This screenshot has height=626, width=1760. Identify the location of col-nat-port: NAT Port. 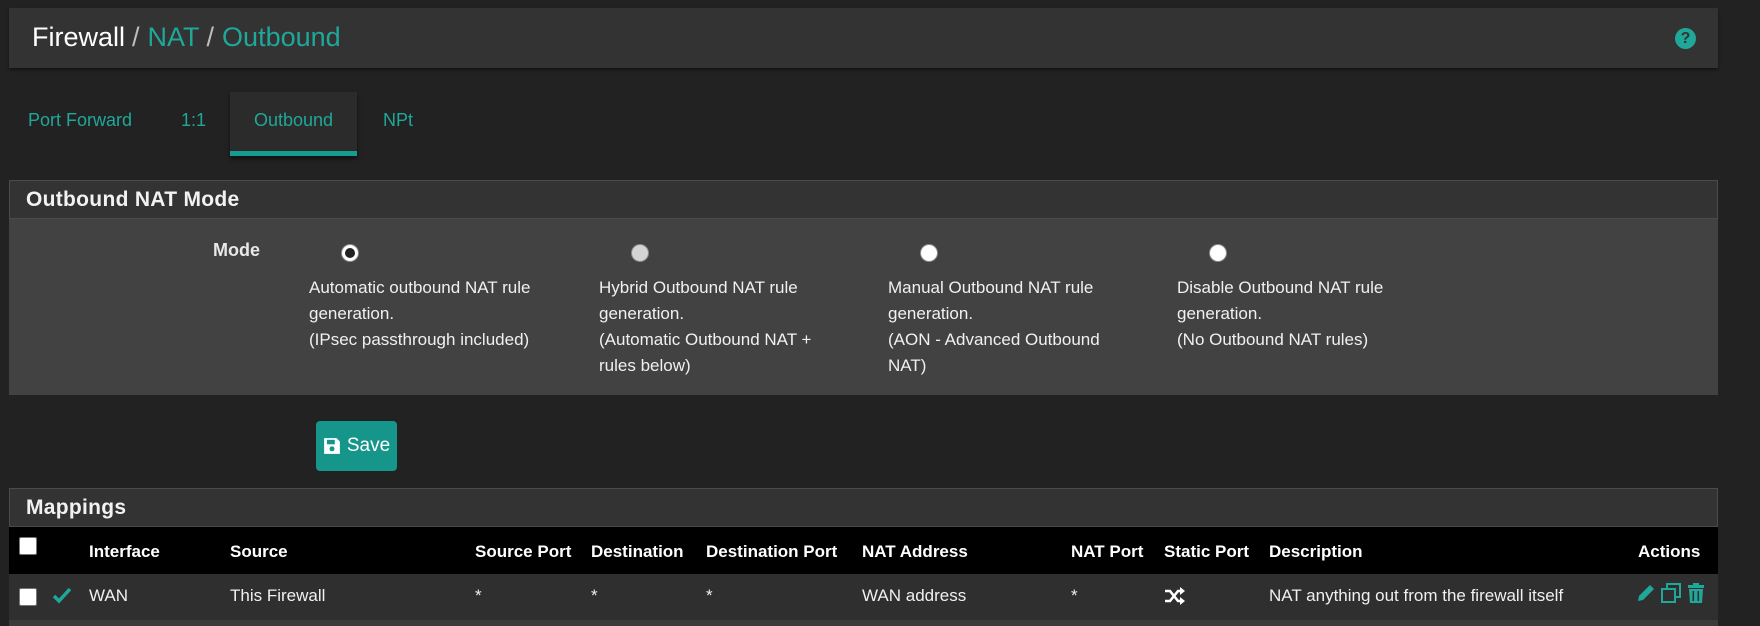
(1107, 551).